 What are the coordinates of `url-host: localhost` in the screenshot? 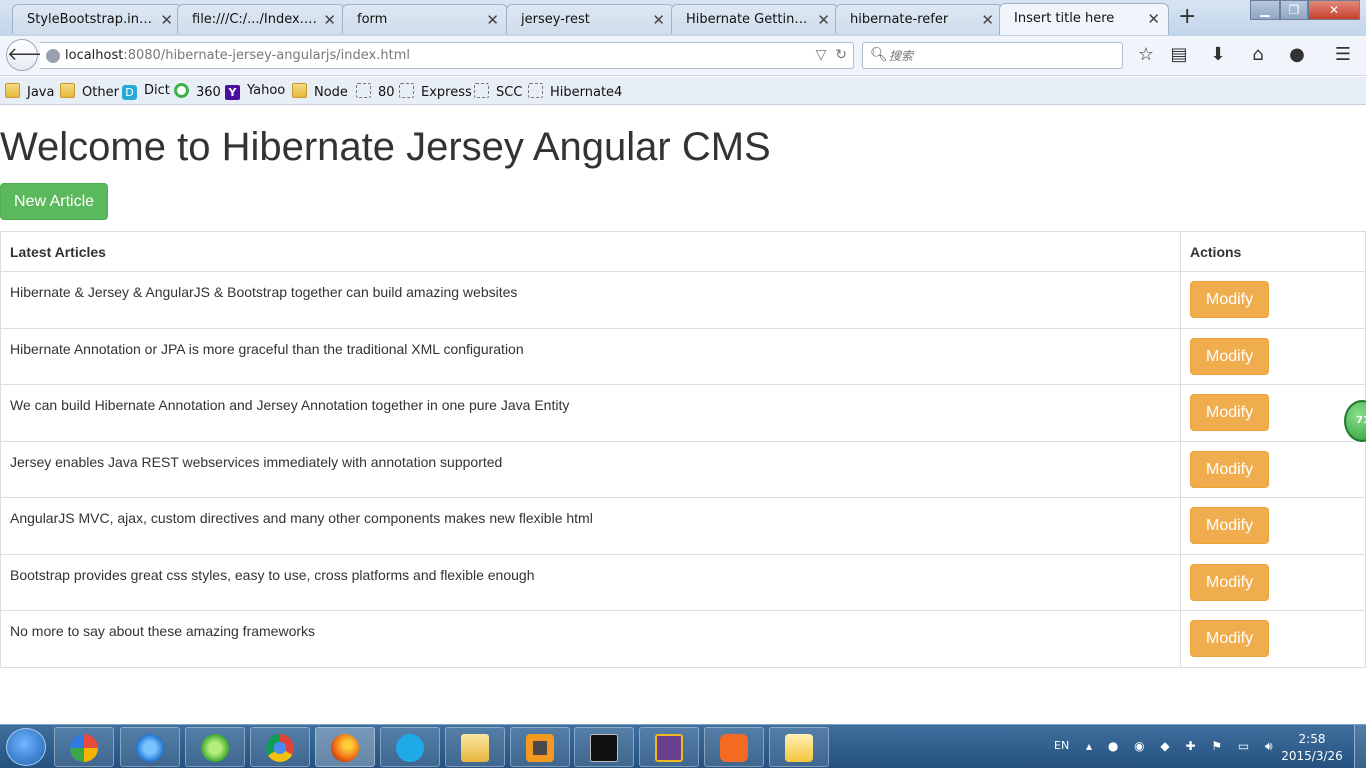 It's located at (94, 55).